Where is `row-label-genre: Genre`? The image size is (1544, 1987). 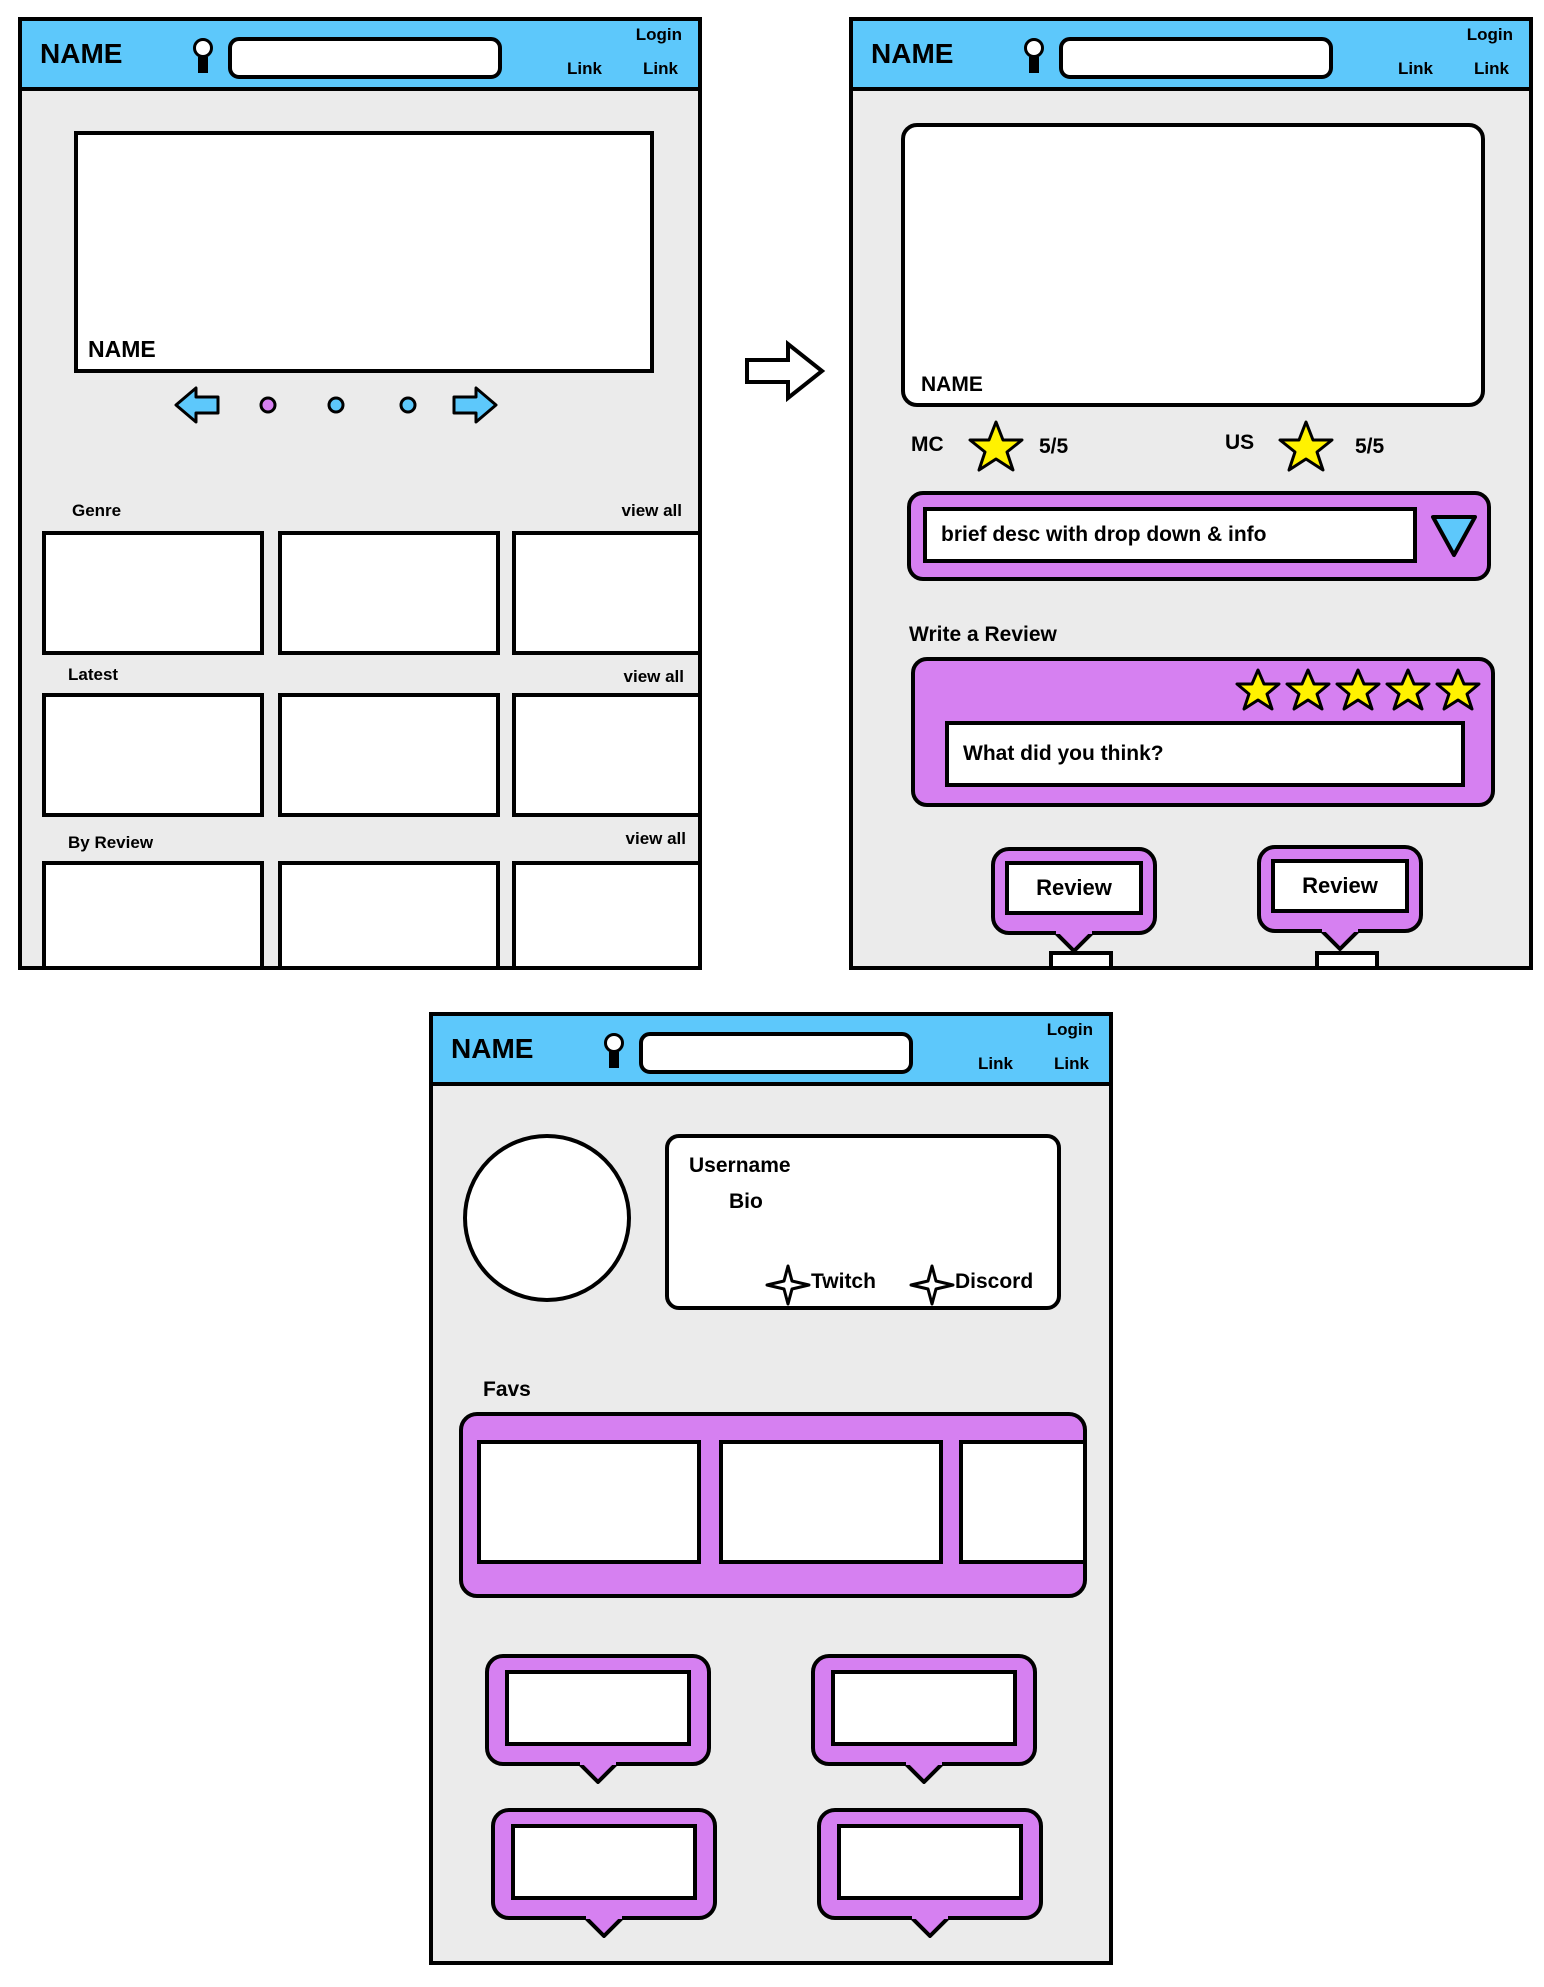 row-label-genre: Genre is located at coordinates (97, 510).